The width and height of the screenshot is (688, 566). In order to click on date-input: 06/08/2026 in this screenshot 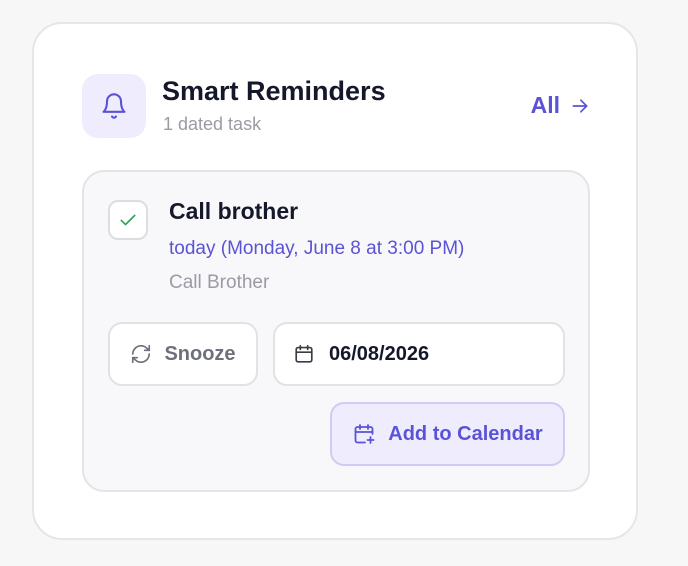, I will do `click(419, 354)`.